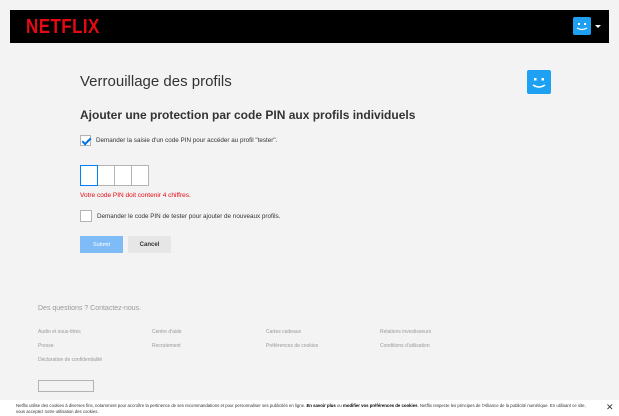 This screenshot has width=619, height=416. Describe the element at coordinates (66, 386) in the screenshot. I see `language-selector` at that location.